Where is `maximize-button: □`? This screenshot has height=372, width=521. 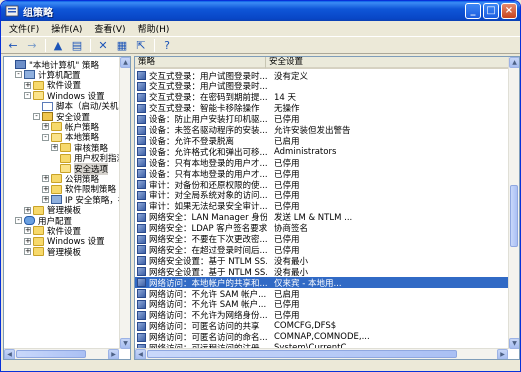 maximize-button: □ is located at coordinates (491, 11).